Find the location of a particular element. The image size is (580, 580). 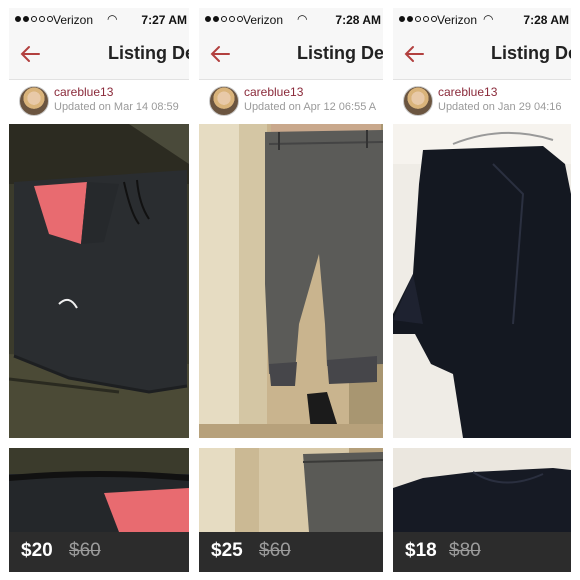

seller-row: careblue13 Updated on Apr 12 06:55 A is located at coordinates (291, 102).